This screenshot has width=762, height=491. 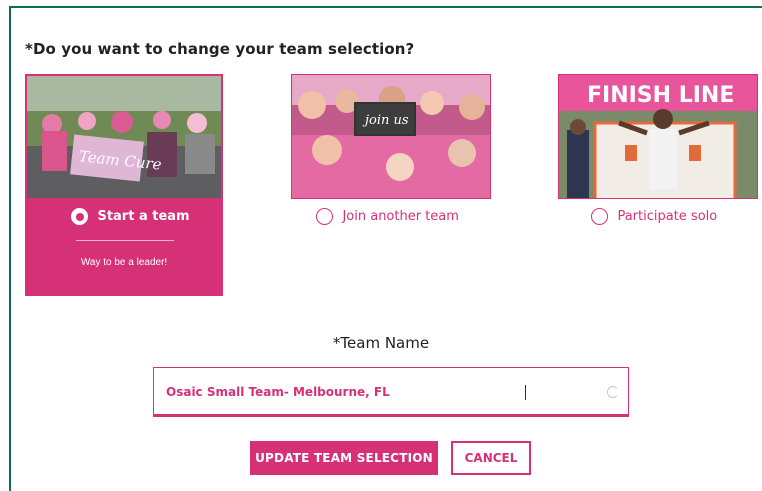 What do you see at coordinates (525, 392) in the screenshot?
I see `text-caret` at bounding box center [525, 392].